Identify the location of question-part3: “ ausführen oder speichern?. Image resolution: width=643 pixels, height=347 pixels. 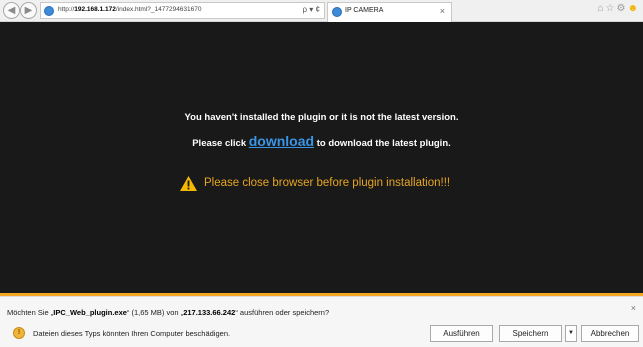
(282, 312).